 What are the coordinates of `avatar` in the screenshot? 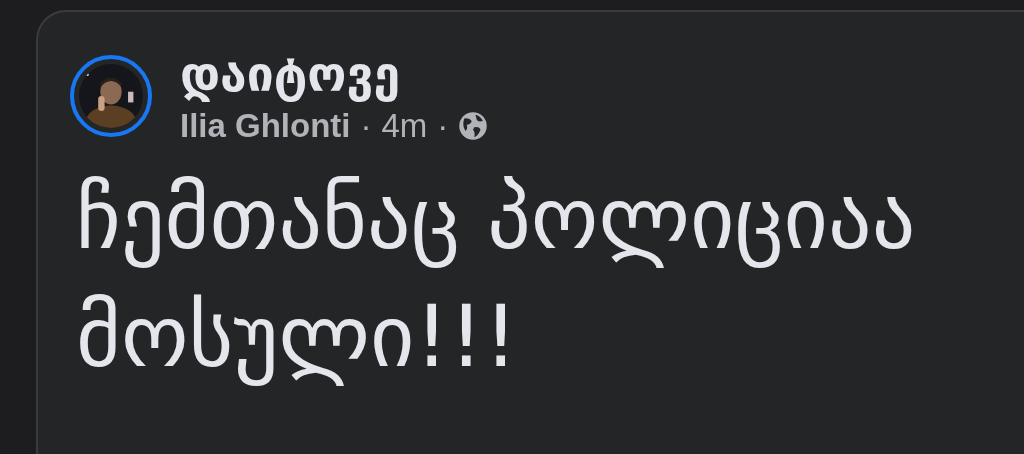 It's located at (111, 96).